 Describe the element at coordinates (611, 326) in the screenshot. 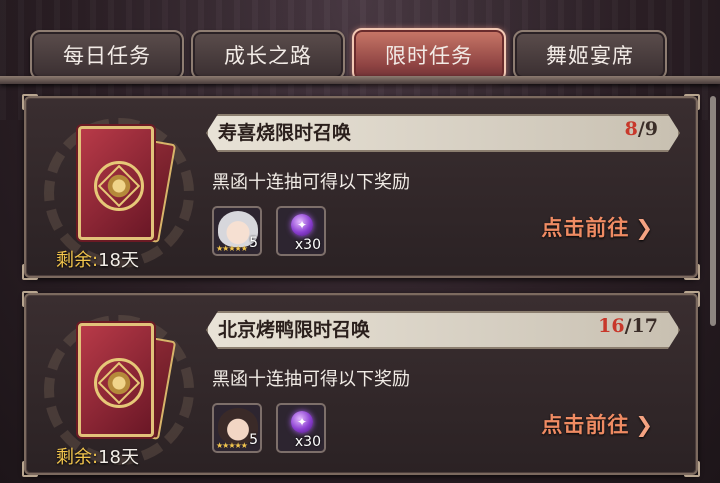

I see `progress-current: 16` at that location.